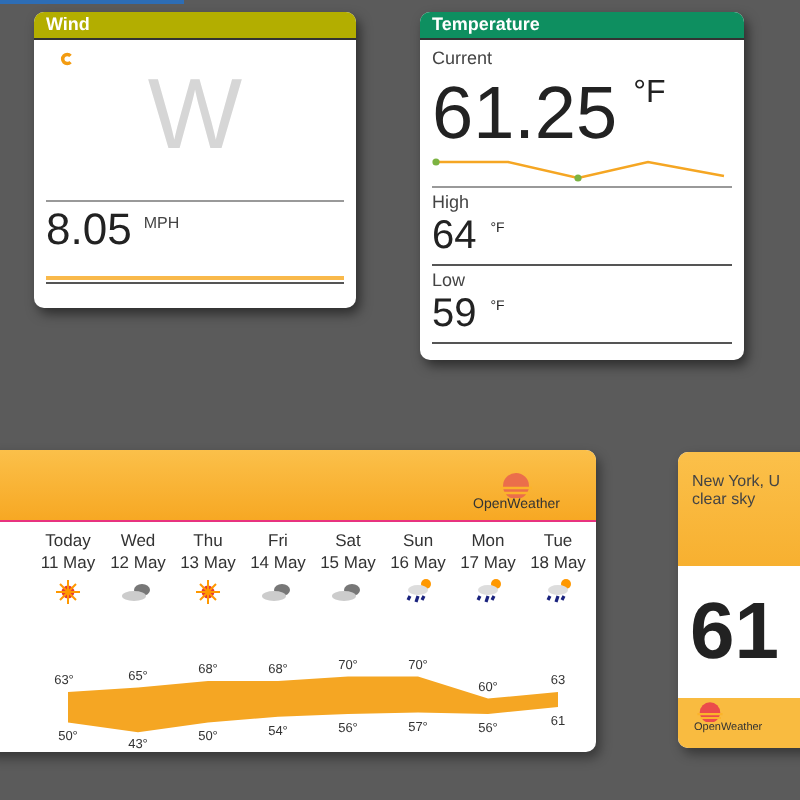 This screenshot has height=800, width=800. I want to click on date-label: 11 May, so click(68, 562).